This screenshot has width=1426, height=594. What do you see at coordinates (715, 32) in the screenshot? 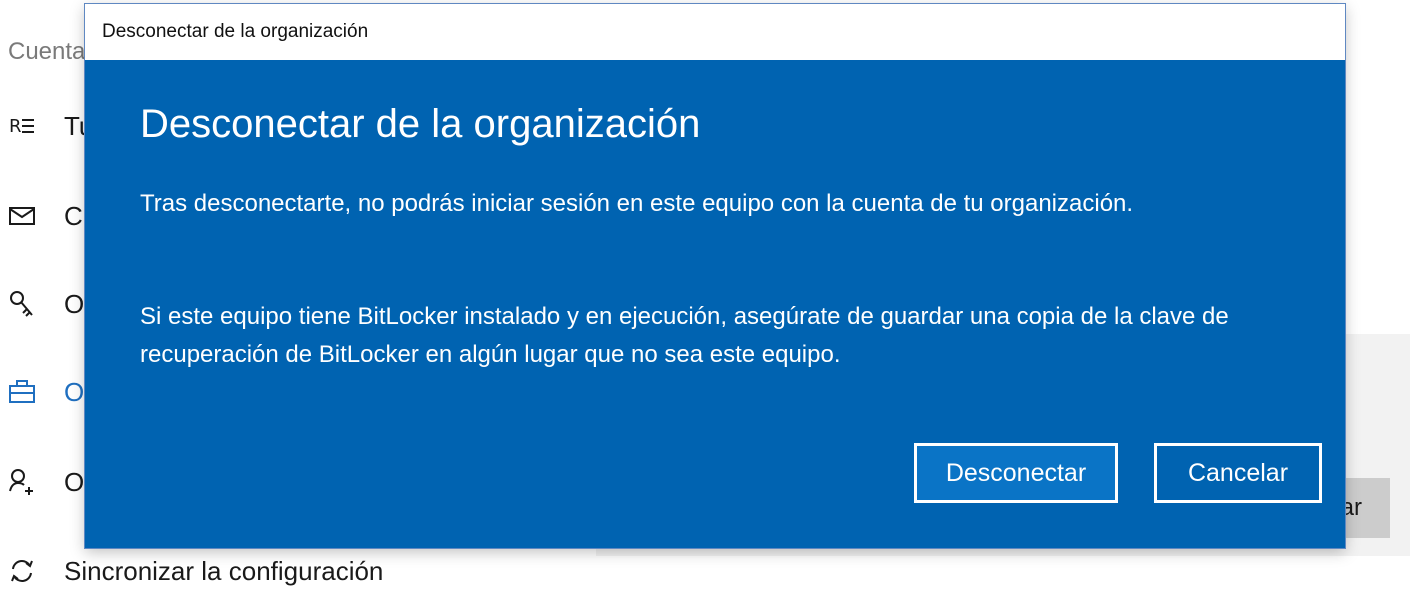
I see `dialog-titlebar: Desconectar de la organización` at bounding box center [715, 32].